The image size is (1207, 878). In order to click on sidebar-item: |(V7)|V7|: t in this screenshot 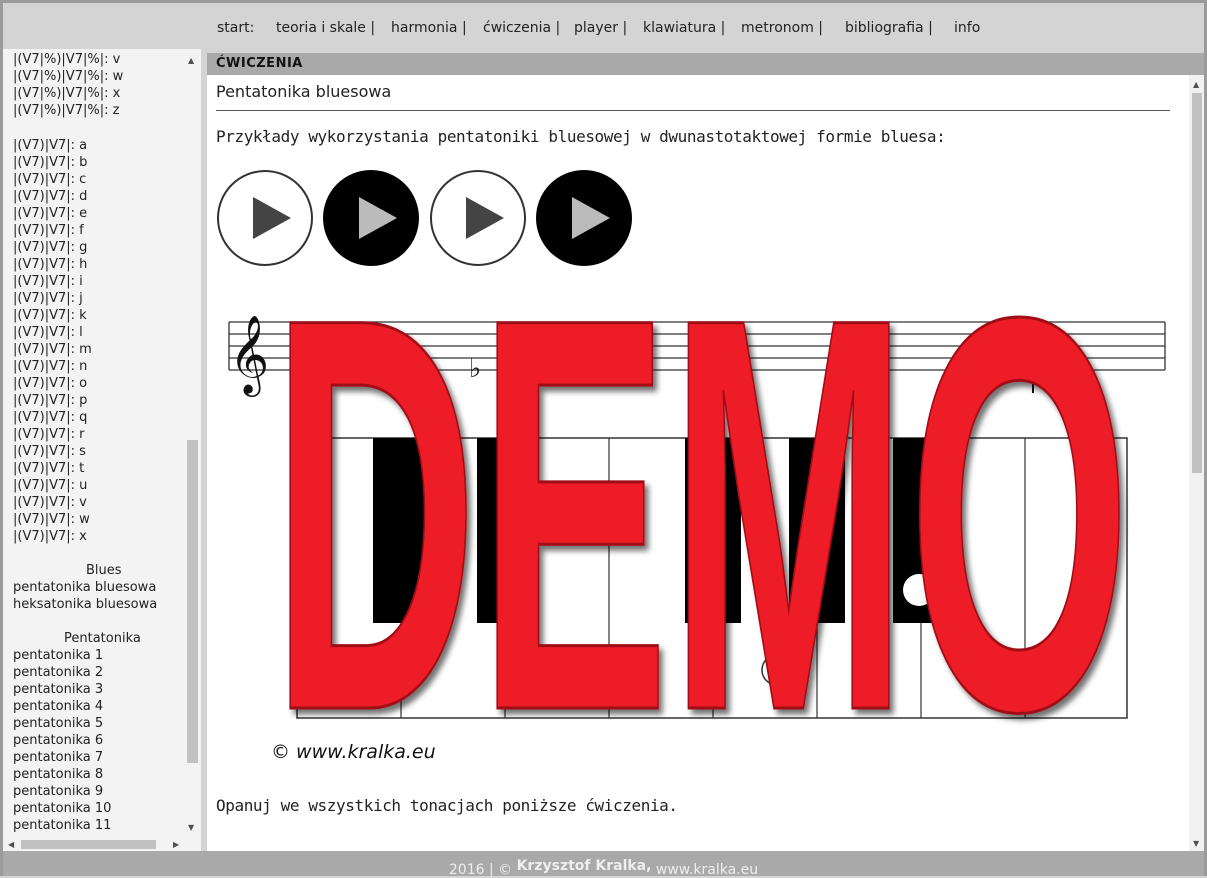, I will do `click(48, 468)`.